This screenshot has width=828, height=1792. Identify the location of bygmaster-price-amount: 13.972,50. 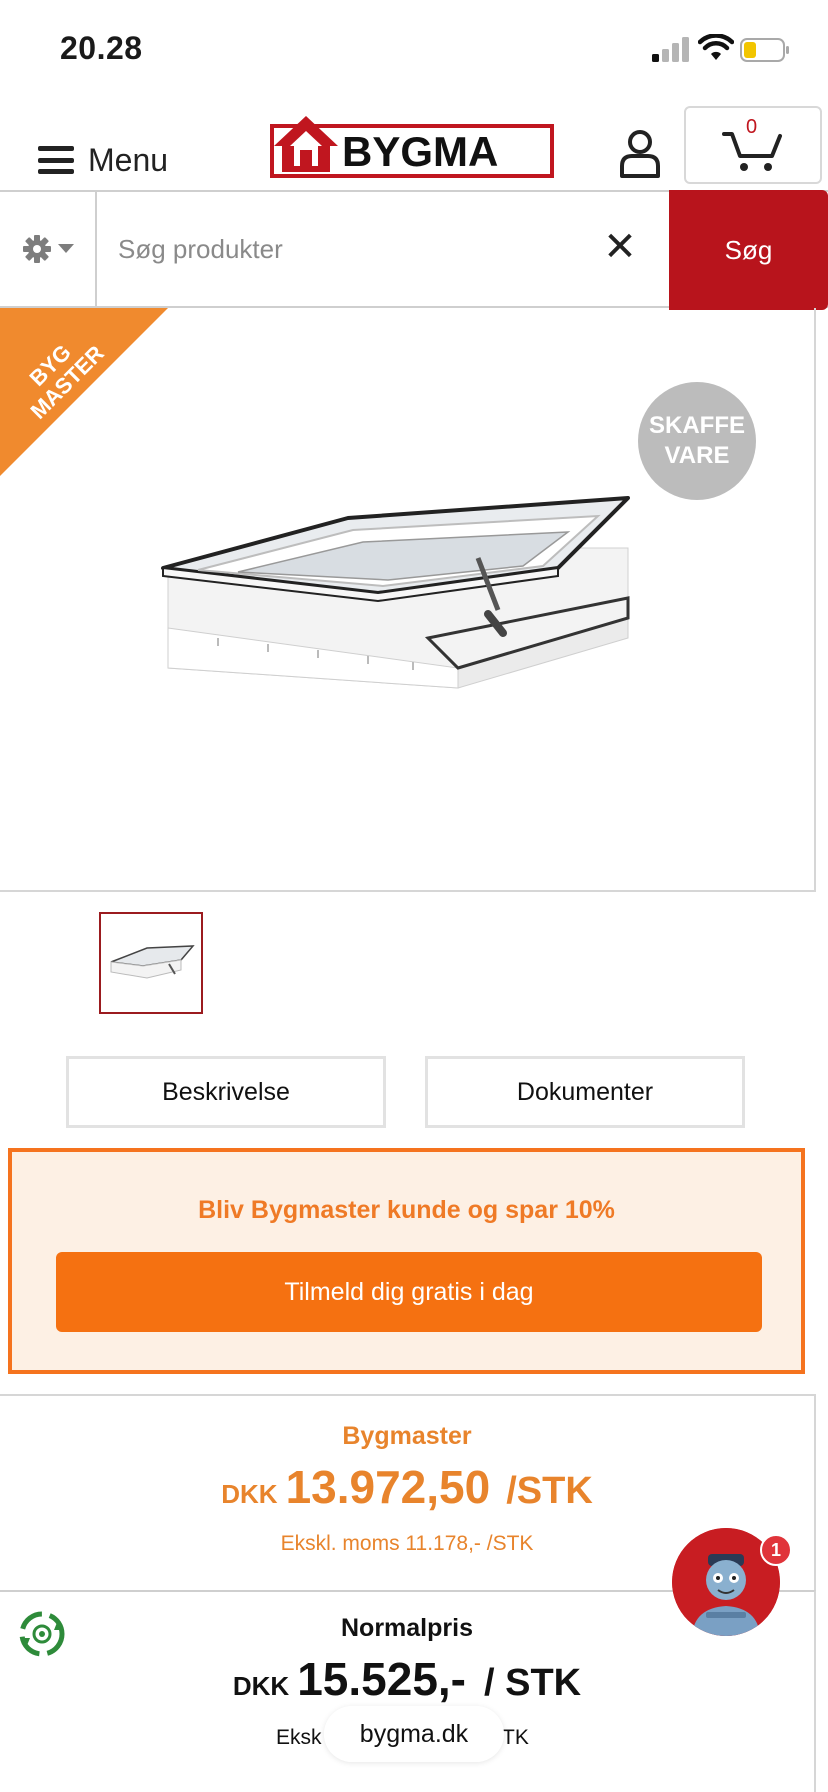
(388, 1487).